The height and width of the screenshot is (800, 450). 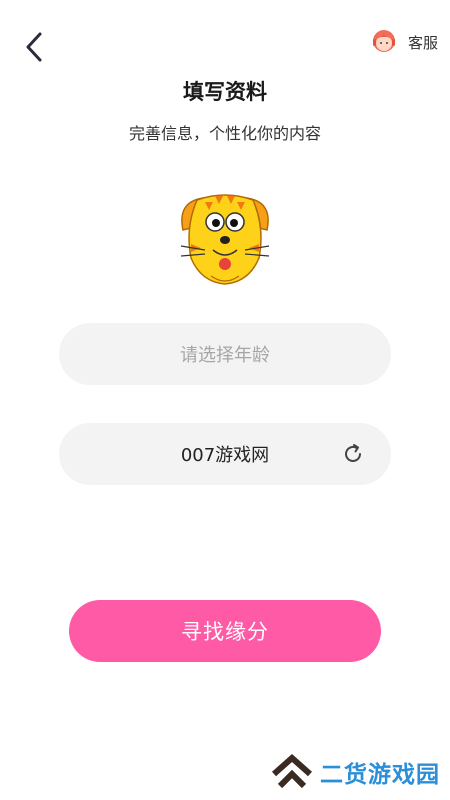 I want to click on customer-service-icon, so click(x=383, y=41).